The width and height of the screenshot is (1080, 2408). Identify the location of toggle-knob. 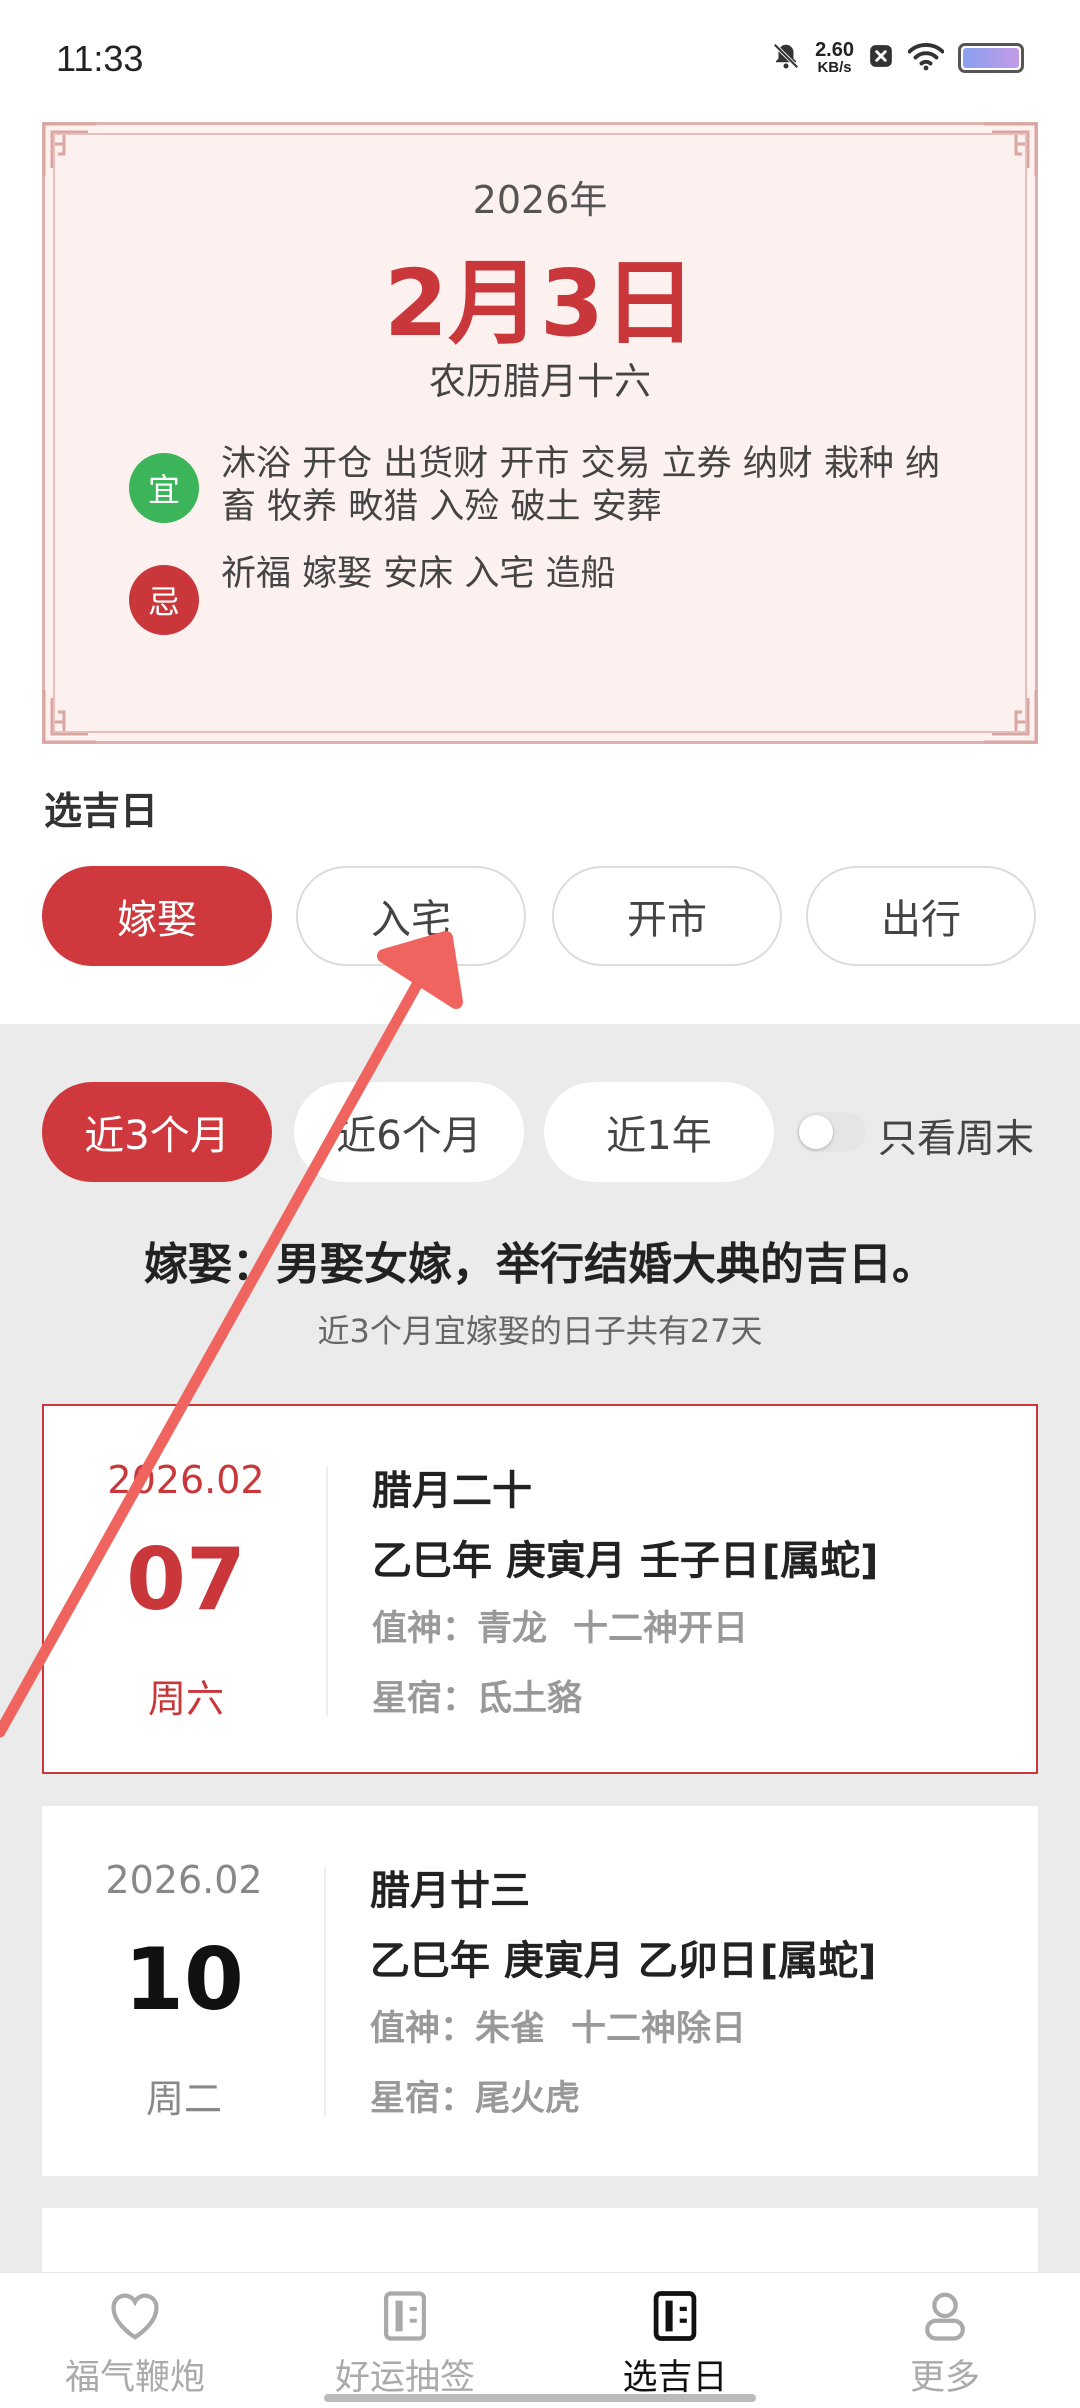
(816, 1132).